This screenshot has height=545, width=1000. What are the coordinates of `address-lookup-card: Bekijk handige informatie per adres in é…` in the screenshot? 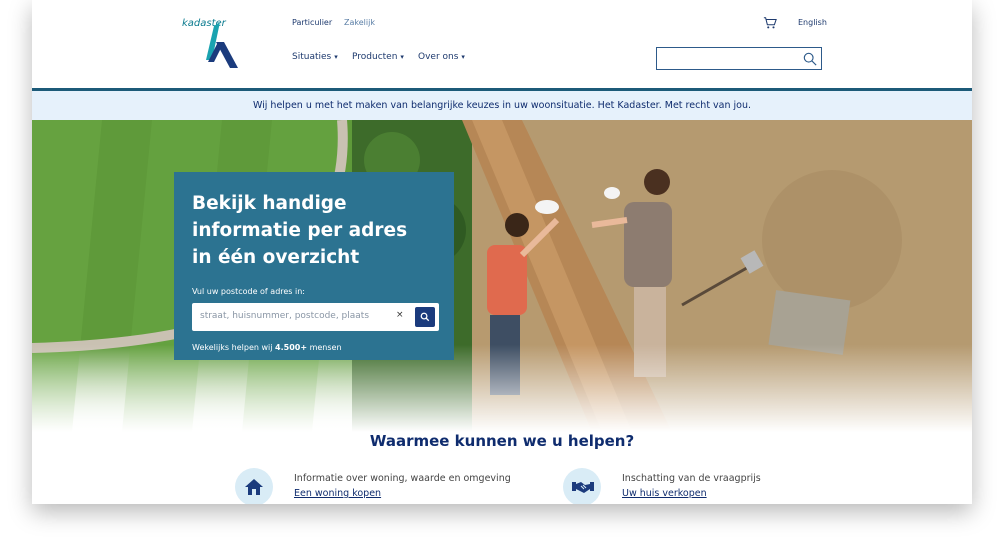 It's located at (314, 266).